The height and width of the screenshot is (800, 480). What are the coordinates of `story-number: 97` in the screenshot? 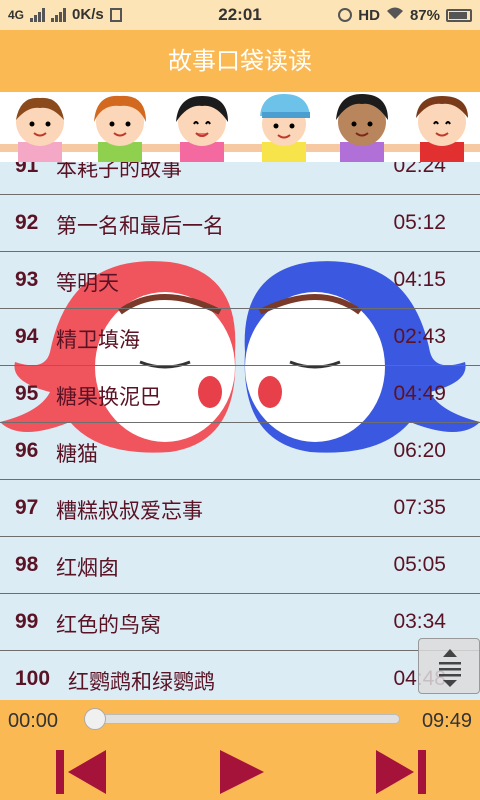 It's located at (27, 507).